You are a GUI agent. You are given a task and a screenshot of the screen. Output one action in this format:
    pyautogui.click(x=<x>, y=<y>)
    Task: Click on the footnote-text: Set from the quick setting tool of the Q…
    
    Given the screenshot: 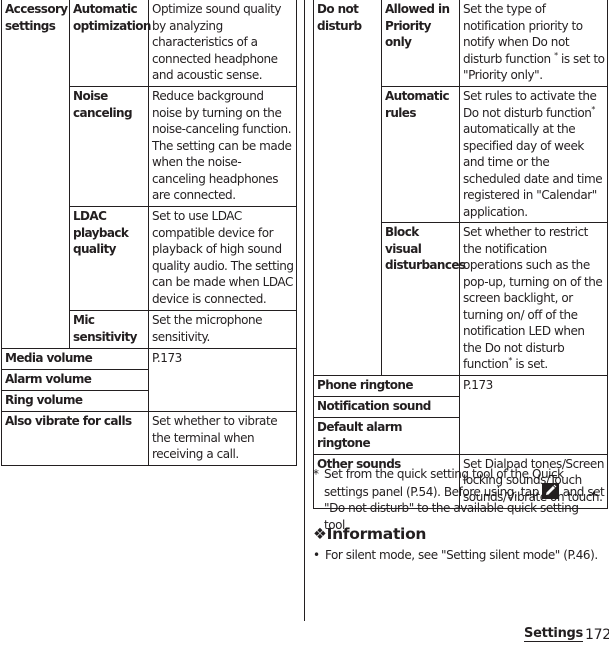 What is the action you would take?
    pyautogui.click(x=459, y=499)
    